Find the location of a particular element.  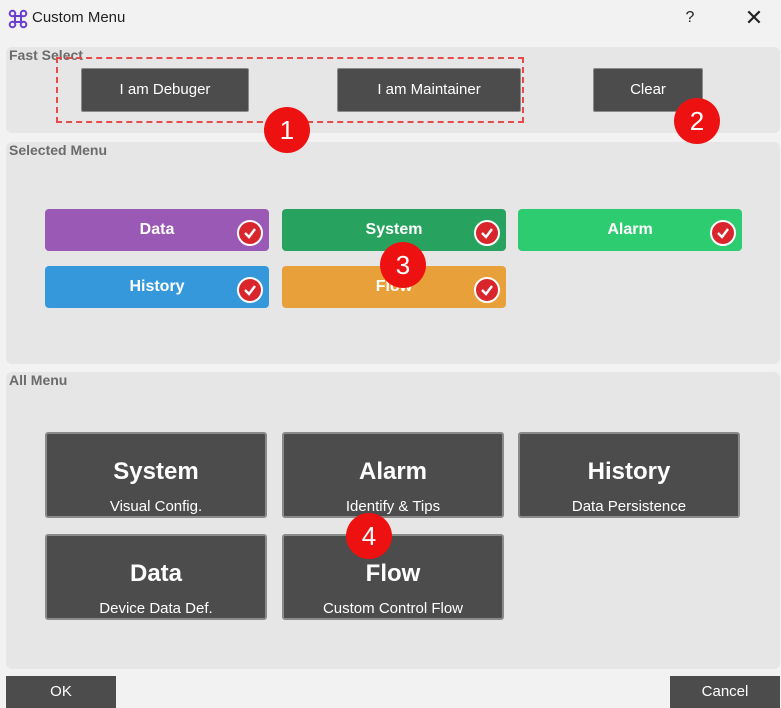

help-button: ? is located at coordinates (690, 18).